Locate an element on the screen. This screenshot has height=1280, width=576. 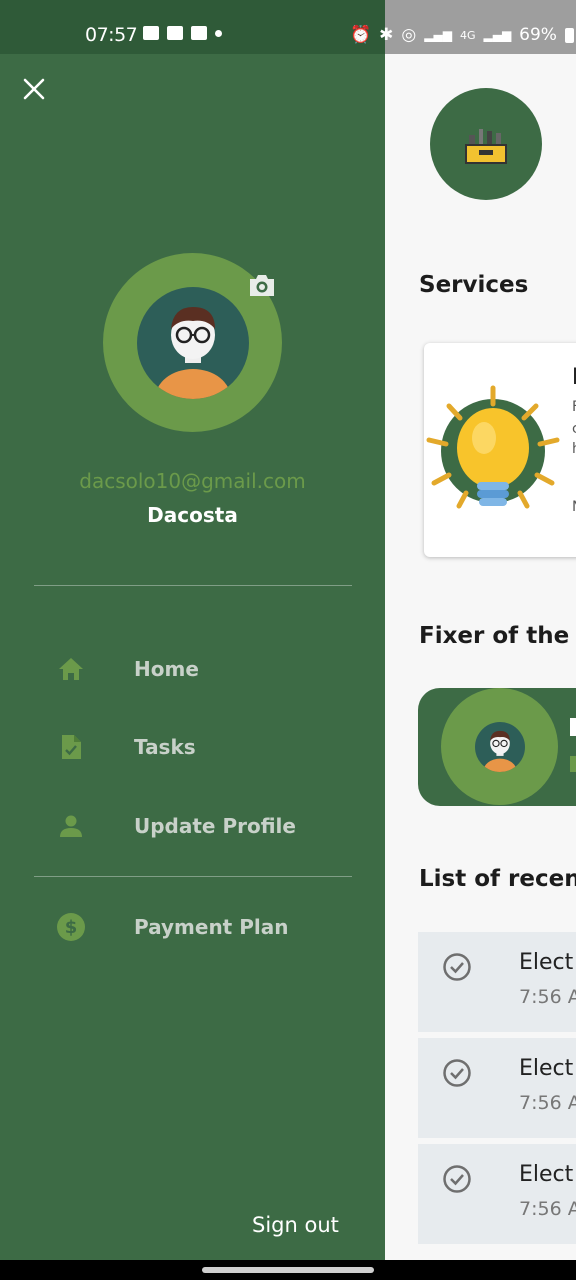
more-notifications-icon is located at coordinates (218, 33).